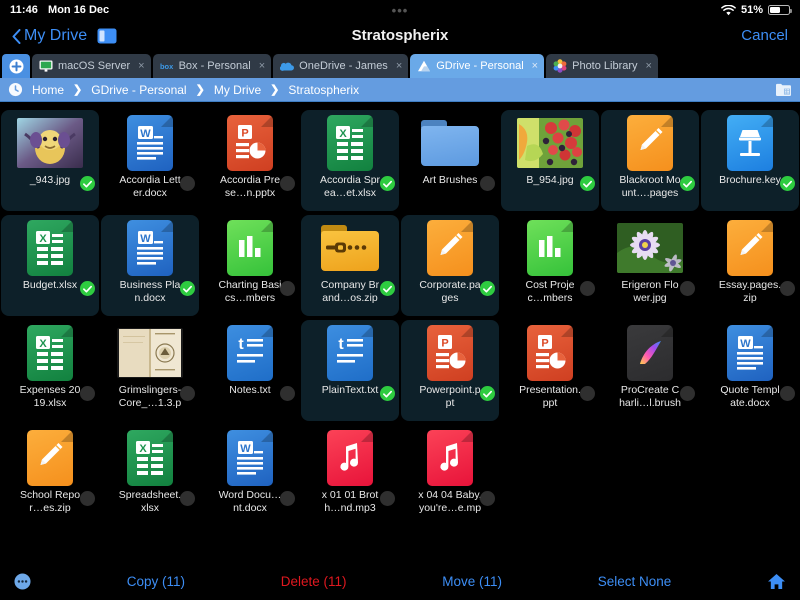 This screenshot has width=800, height=600. Describe the element at coordinates (550, 370) in the screenshot. I see `file-item: P Presentation.ppt` at that location.